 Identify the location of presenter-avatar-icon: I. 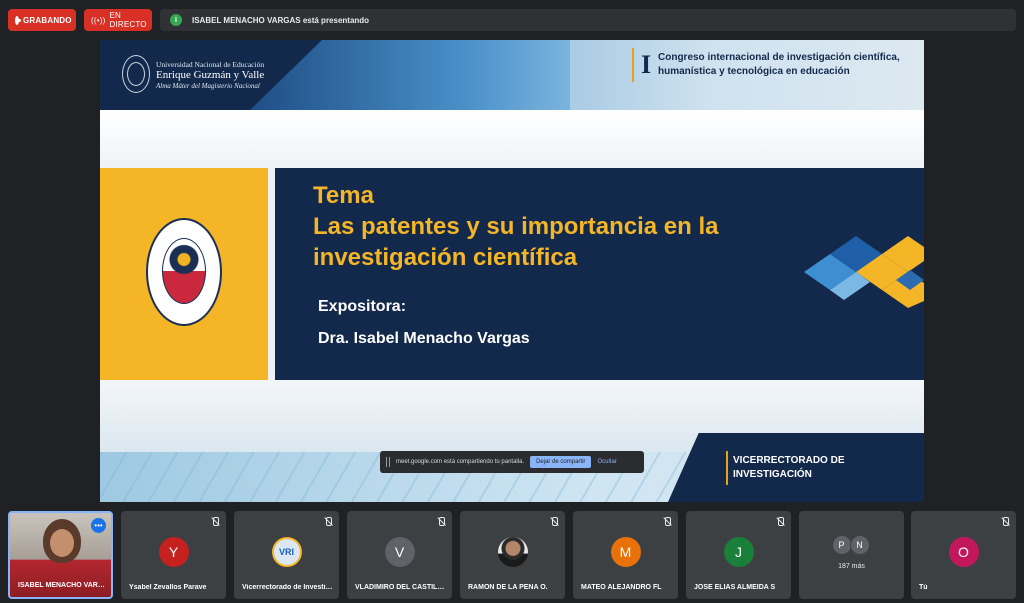
(176, 20).